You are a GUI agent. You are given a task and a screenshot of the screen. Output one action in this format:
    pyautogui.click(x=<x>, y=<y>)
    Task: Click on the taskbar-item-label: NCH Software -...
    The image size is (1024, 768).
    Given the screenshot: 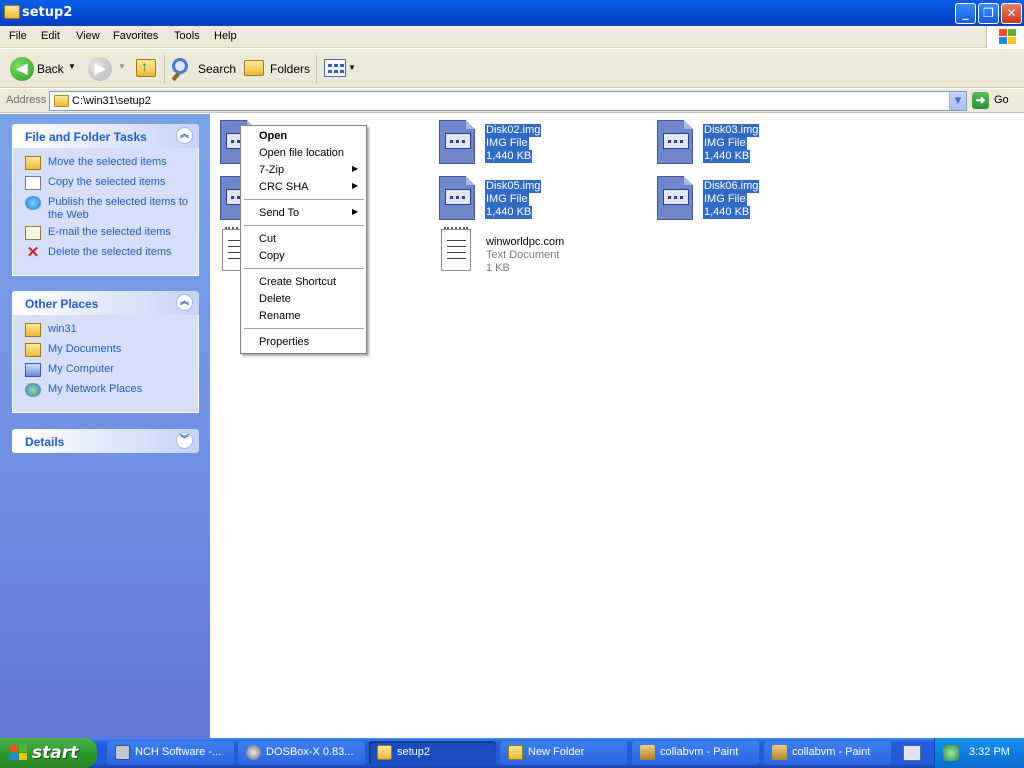 What is the action you would take?
    pyautogui.click(x=178, y=752)
    